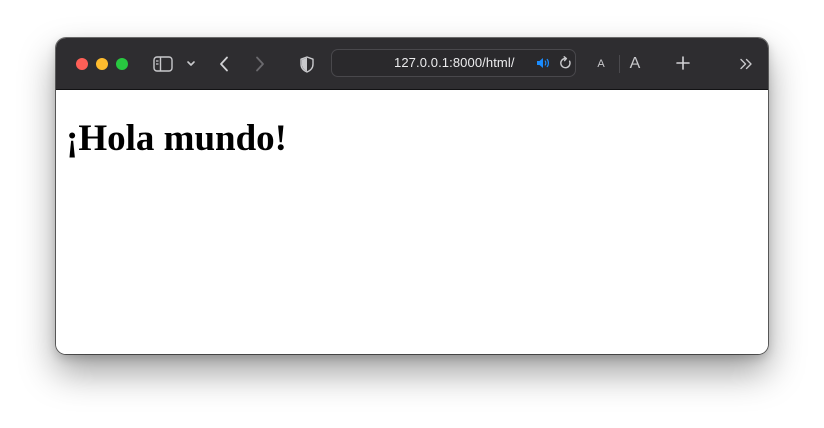 This screenshot has width=824, height=428. What do you see at coordinates (543, 63) in the screenshot?
I see `speaker-icon` at bounding box center [543, 63].